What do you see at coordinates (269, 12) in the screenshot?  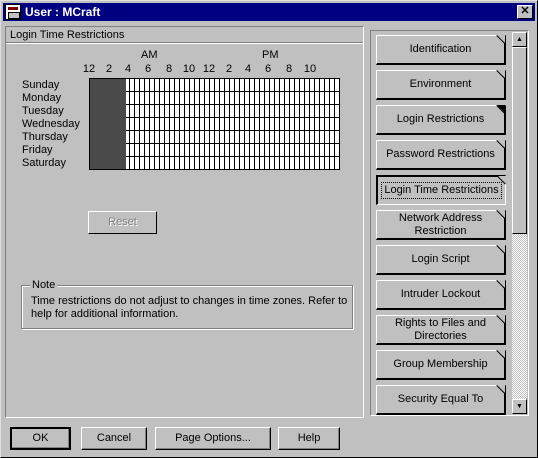 I see `title-bar: User : MCraft ✕` at bounding box center [269, 12].